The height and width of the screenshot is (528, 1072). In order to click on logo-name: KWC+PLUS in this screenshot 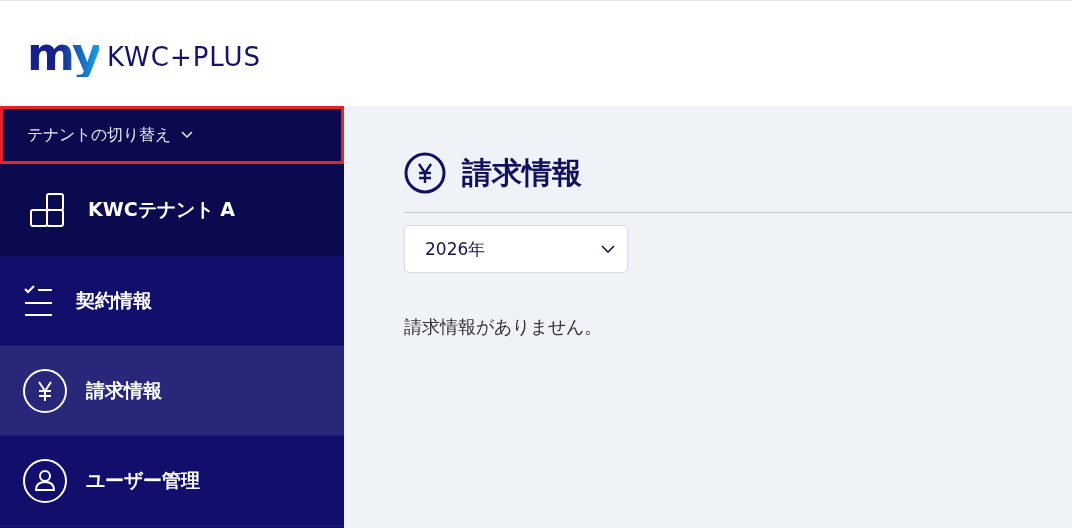, I will do `click(184, 56)`.